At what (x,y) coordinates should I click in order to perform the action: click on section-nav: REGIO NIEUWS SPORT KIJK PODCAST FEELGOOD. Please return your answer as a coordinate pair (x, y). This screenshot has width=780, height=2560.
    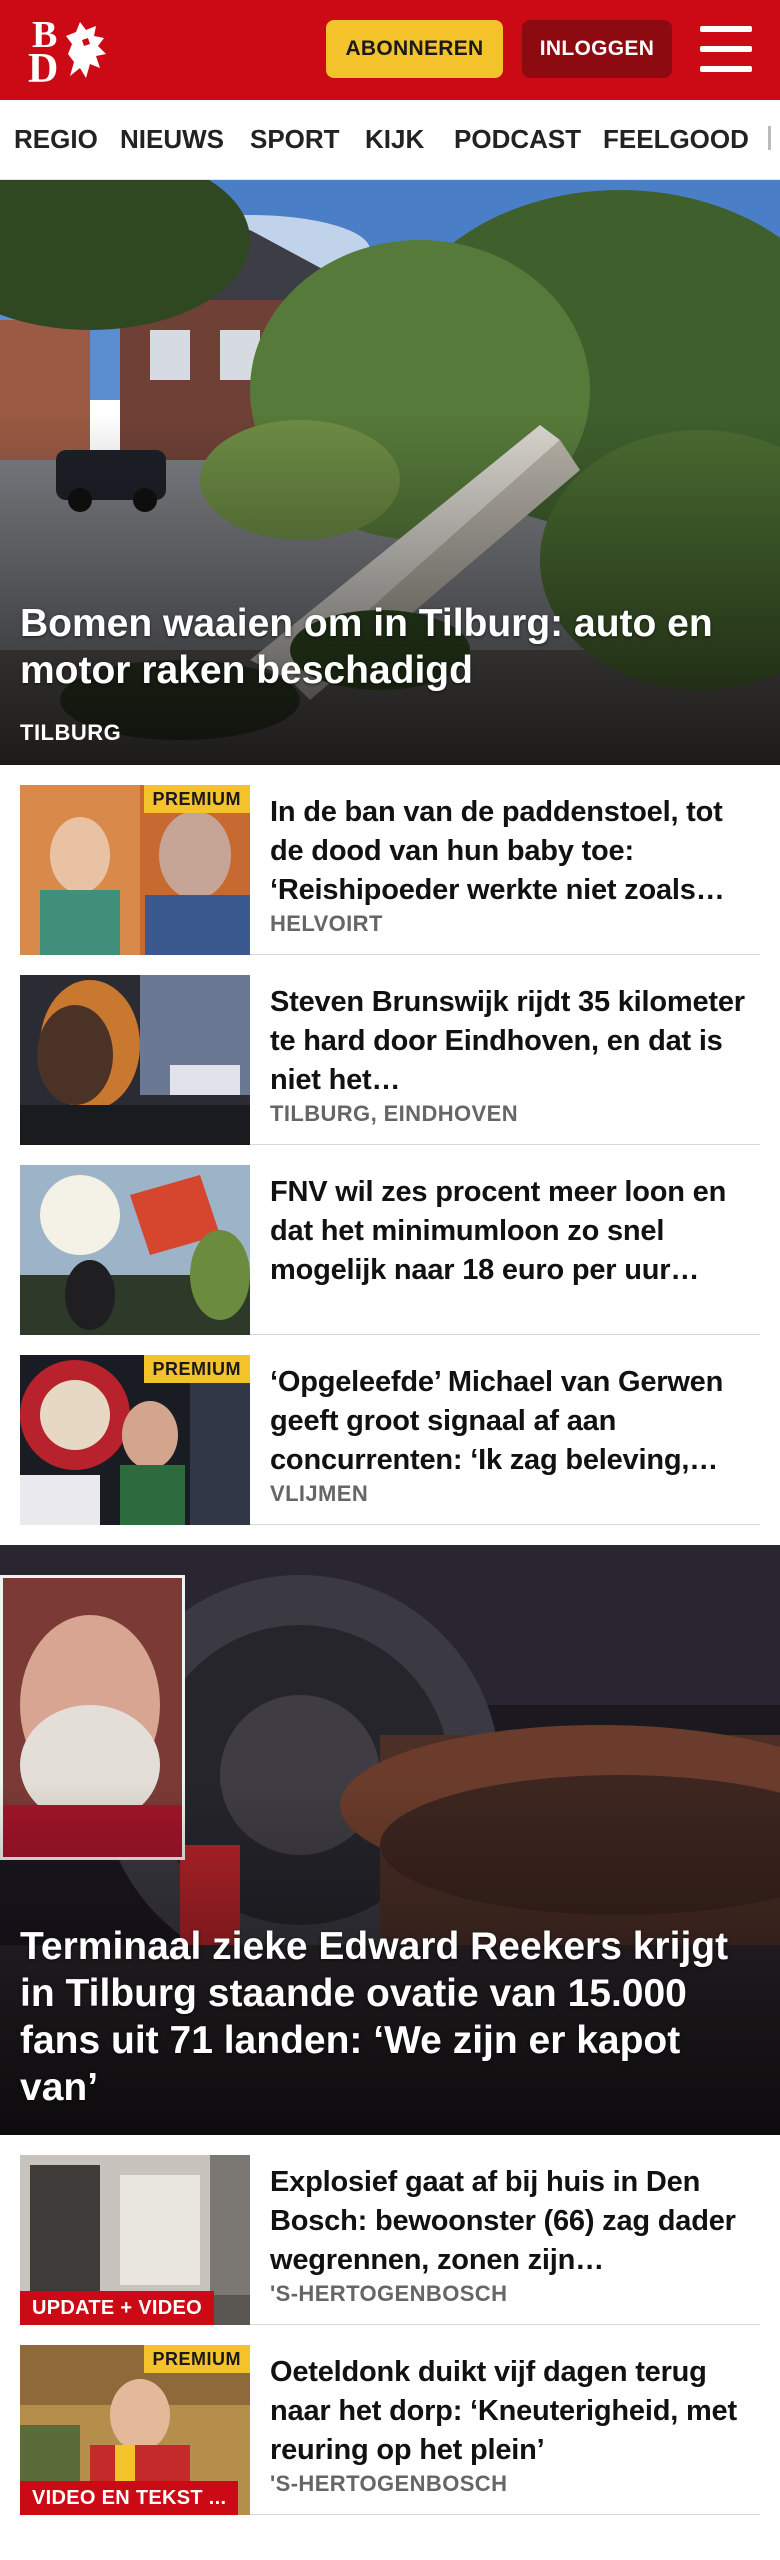
    Looking at the image, I should click on (390, 140).